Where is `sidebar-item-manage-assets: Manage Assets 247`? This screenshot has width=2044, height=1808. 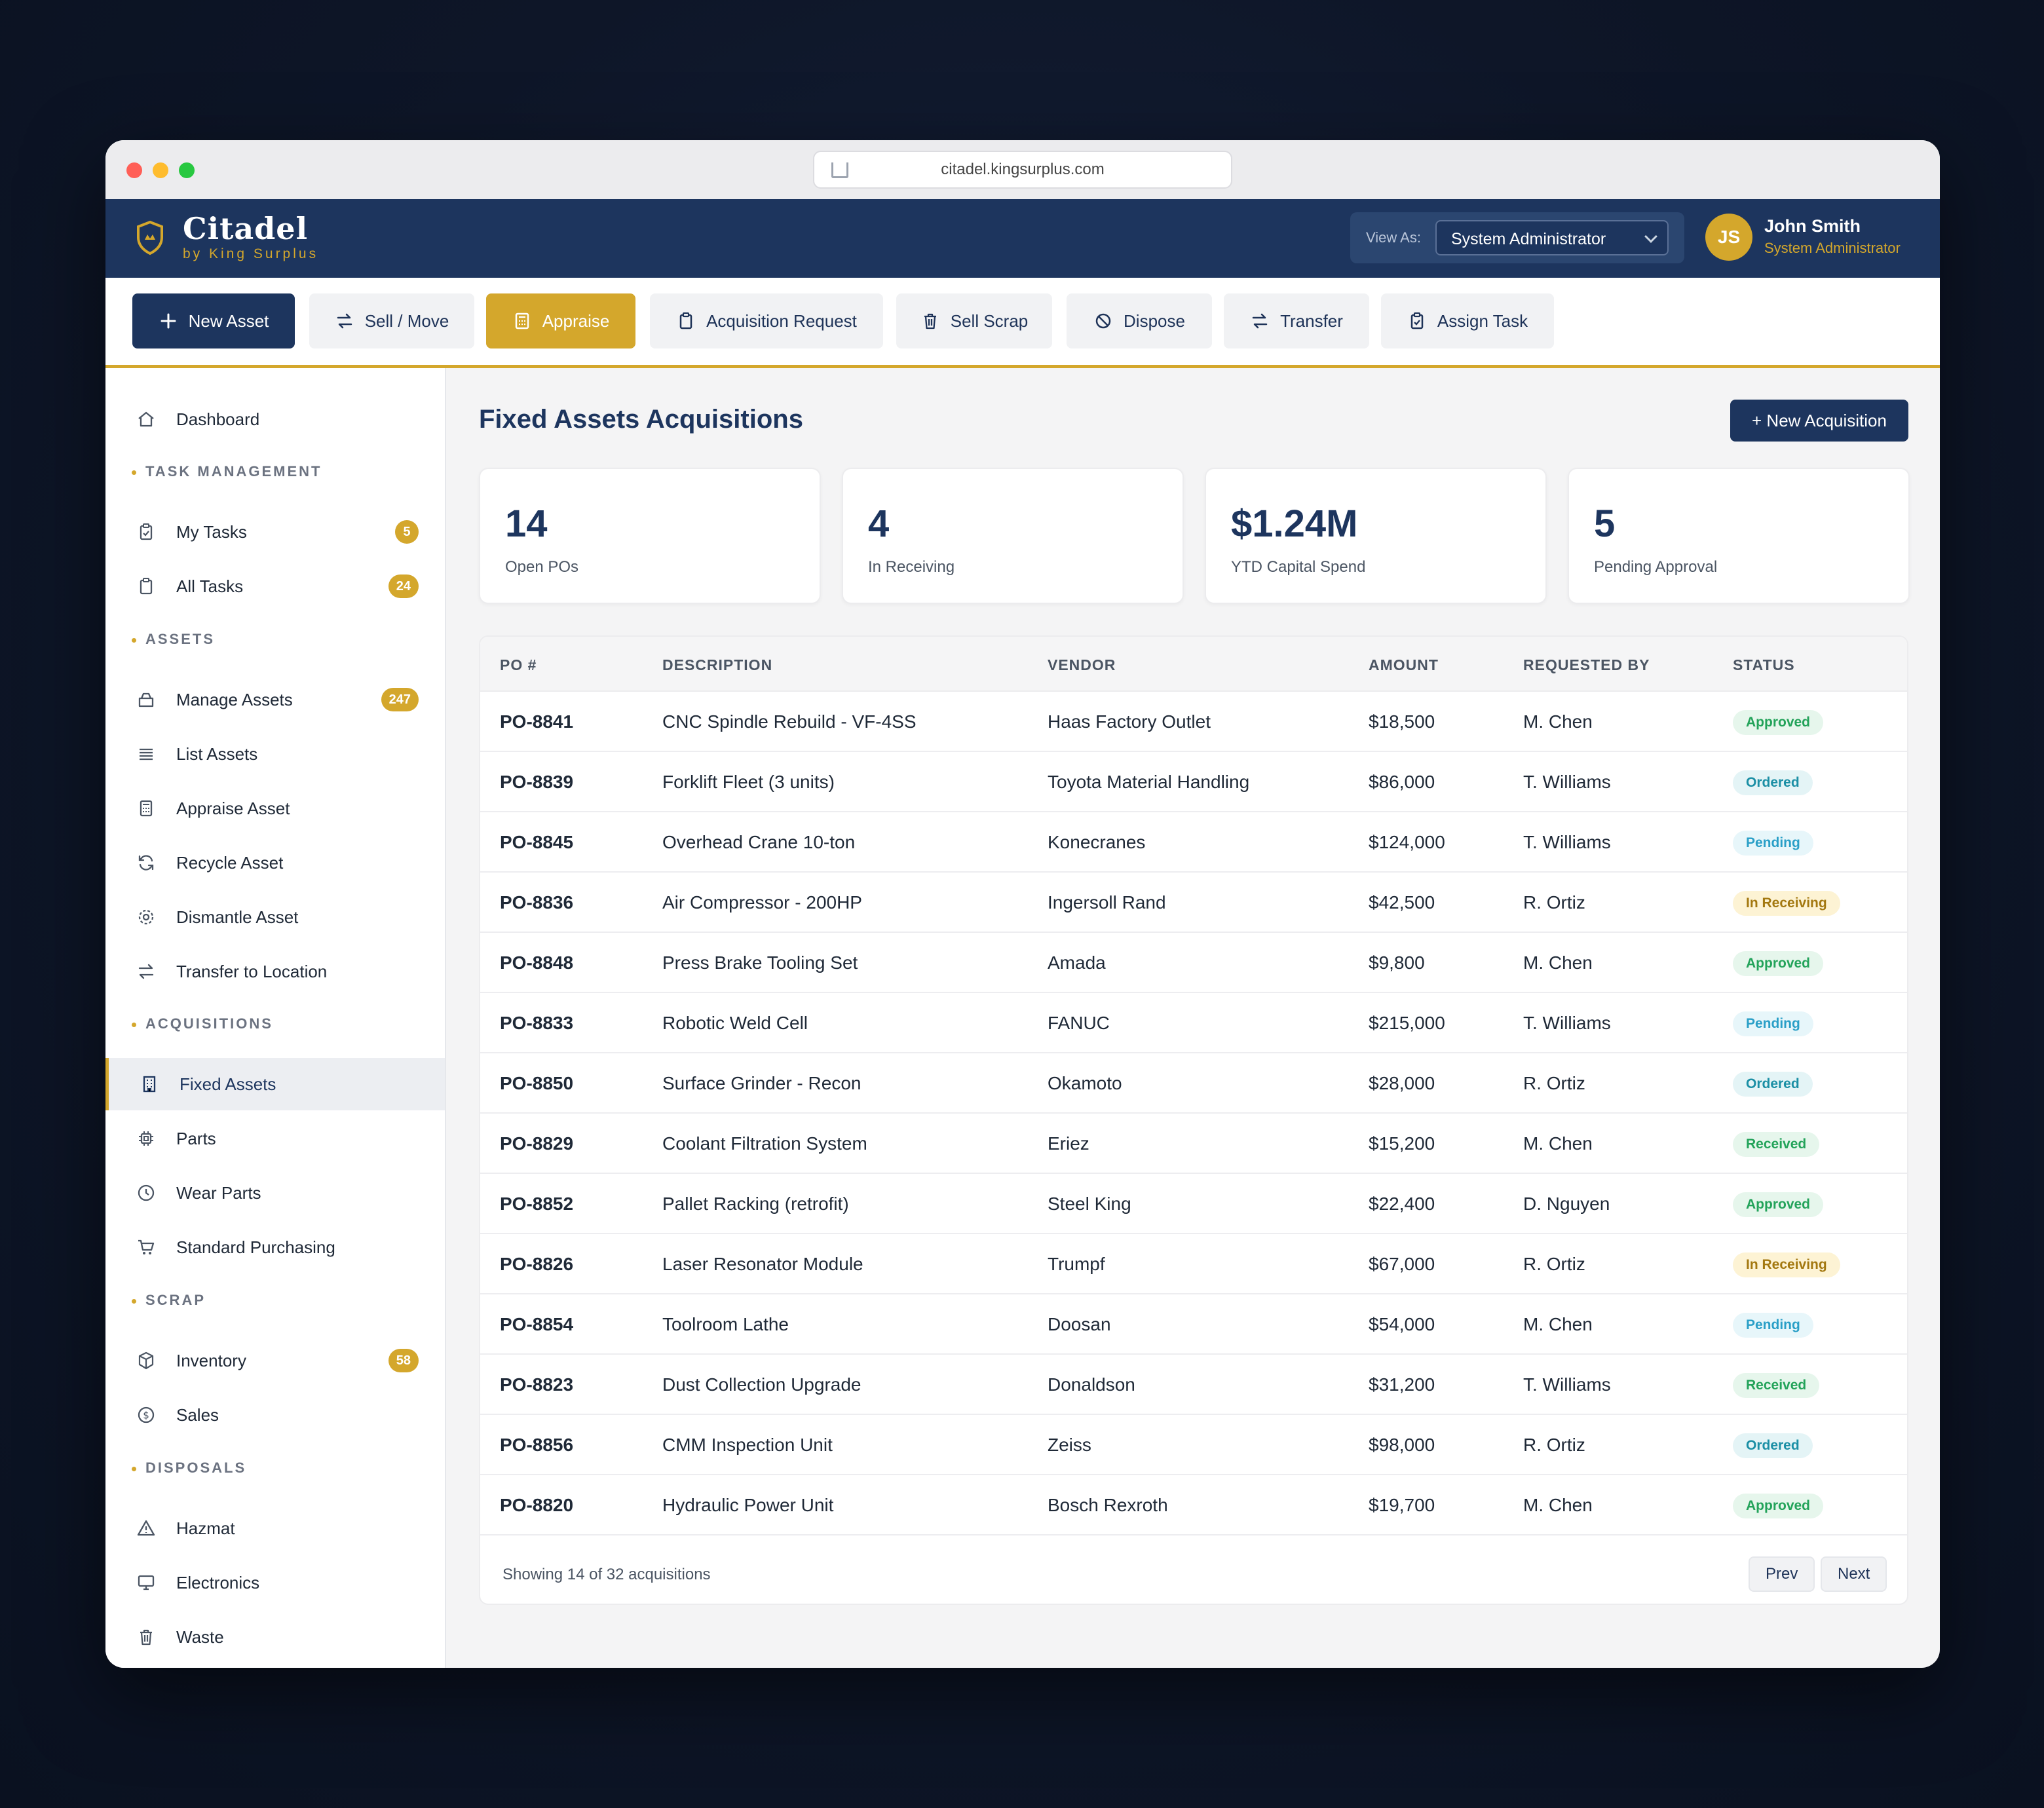 sidebar-item-manage-assets: Manage Assets 247 is located at coordinates (275, 699).